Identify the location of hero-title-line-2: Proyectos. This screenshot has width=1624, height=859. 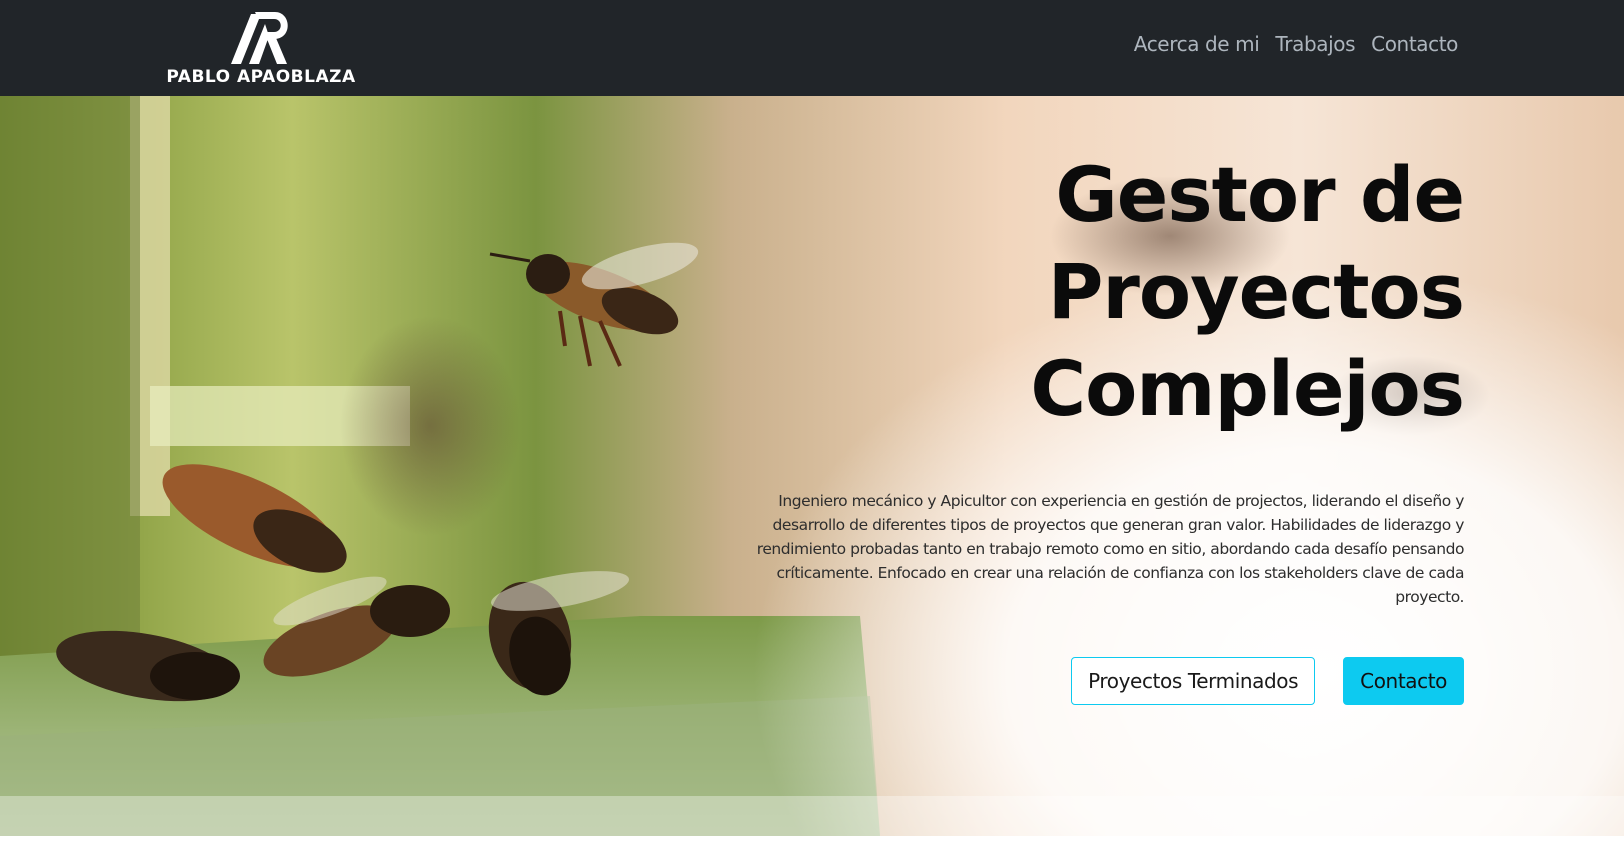
(1256, 291).